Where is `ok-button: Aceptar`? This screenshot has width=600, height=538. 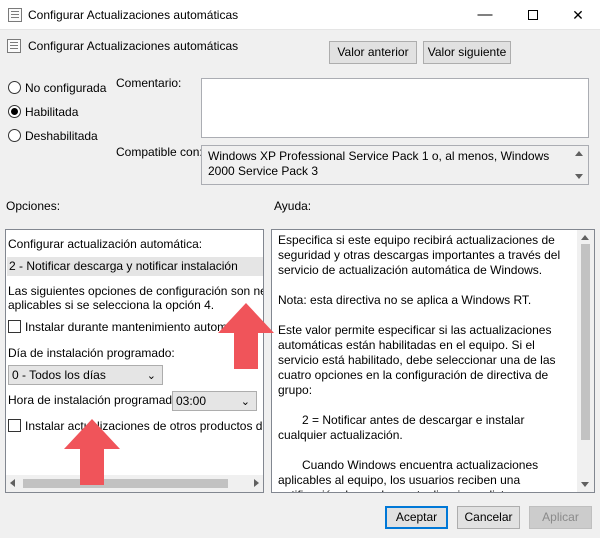 ok-button: Aceptar is located at coordinates (416, 517).